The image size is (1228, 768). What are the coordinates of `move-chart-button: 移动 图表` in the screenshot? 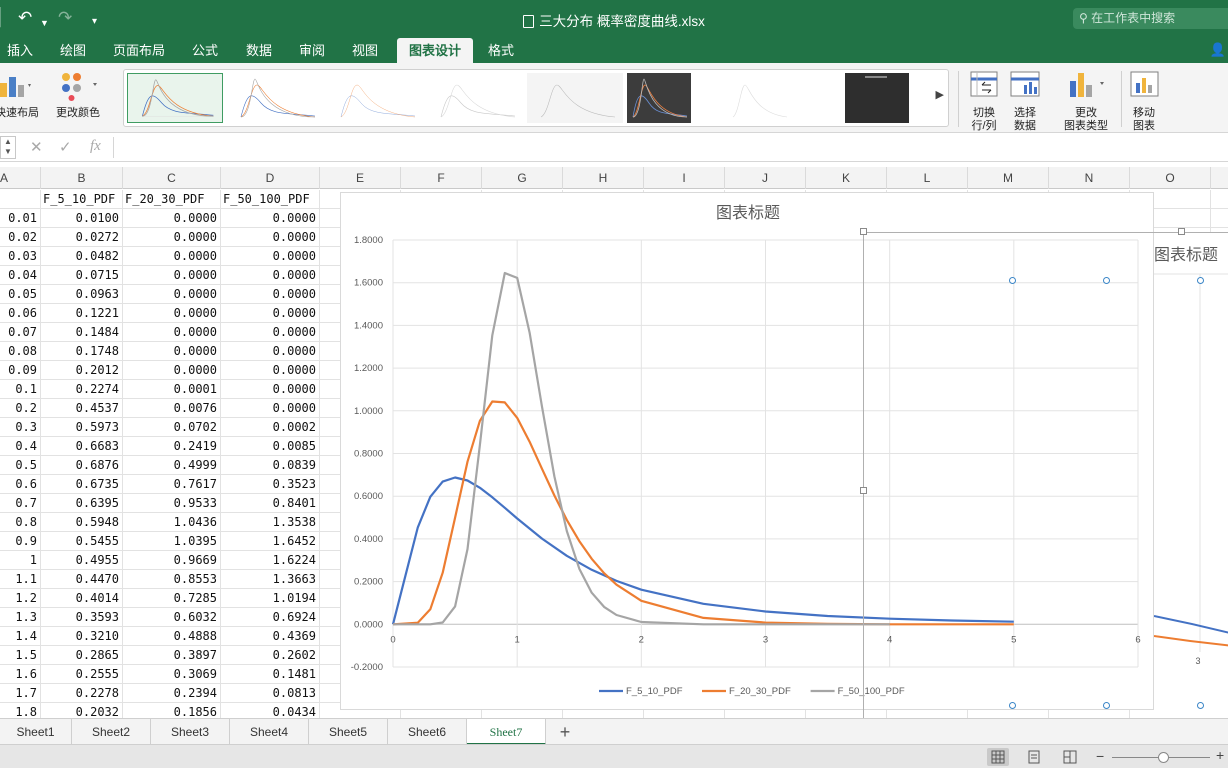 It's located at (1144, 120).